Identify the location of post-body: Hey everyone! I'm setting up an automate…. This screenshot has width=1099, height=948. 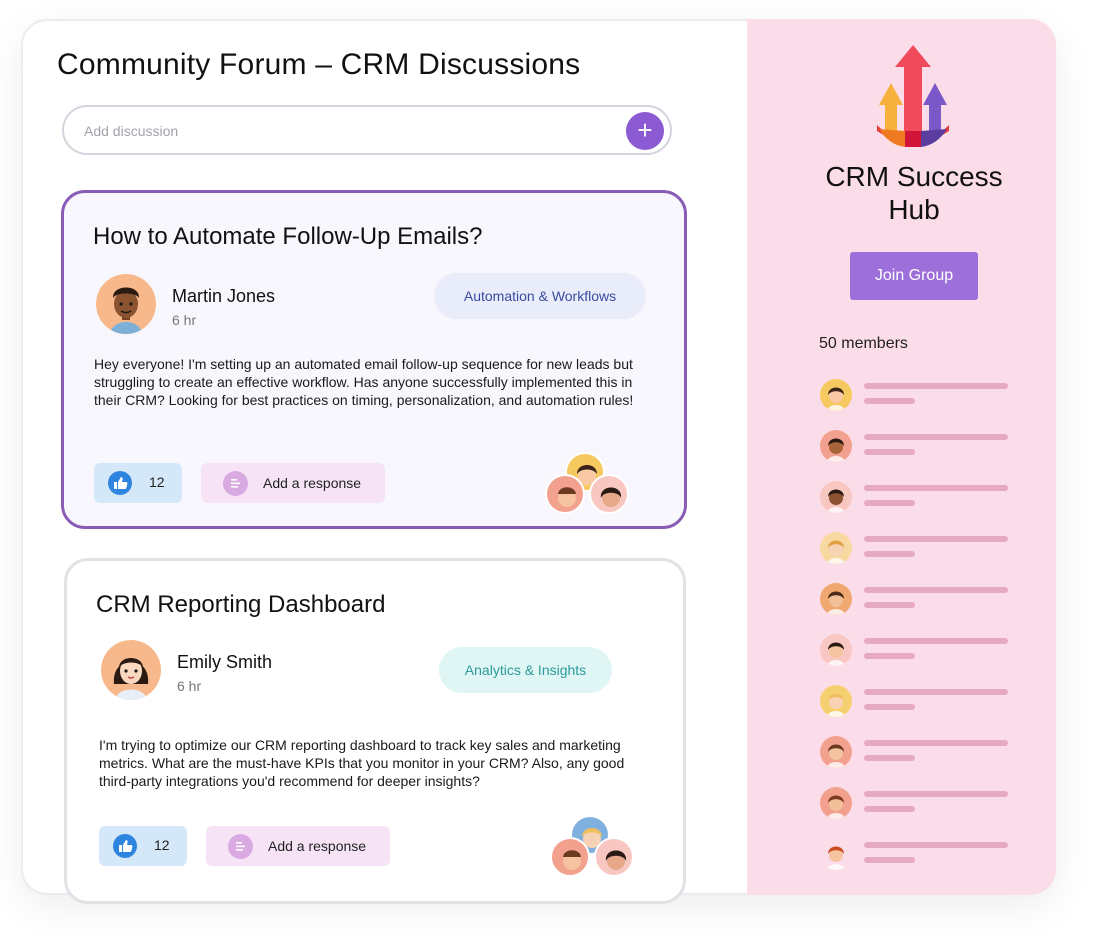
(364, 382).